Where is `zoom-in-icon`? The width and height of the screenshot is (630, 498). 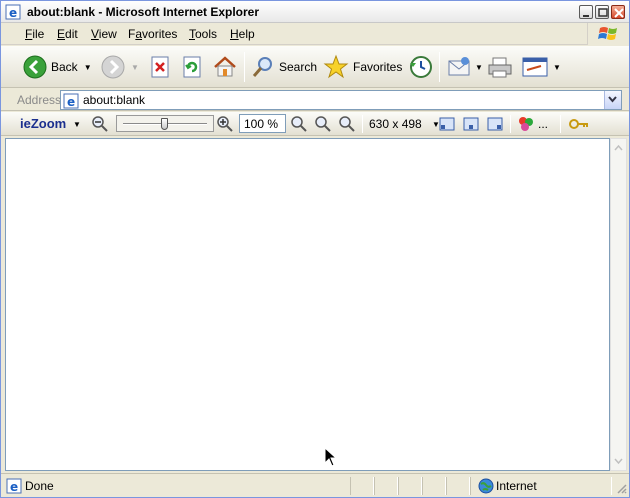
zoom-in-icon is located at coordinates (225, 124).